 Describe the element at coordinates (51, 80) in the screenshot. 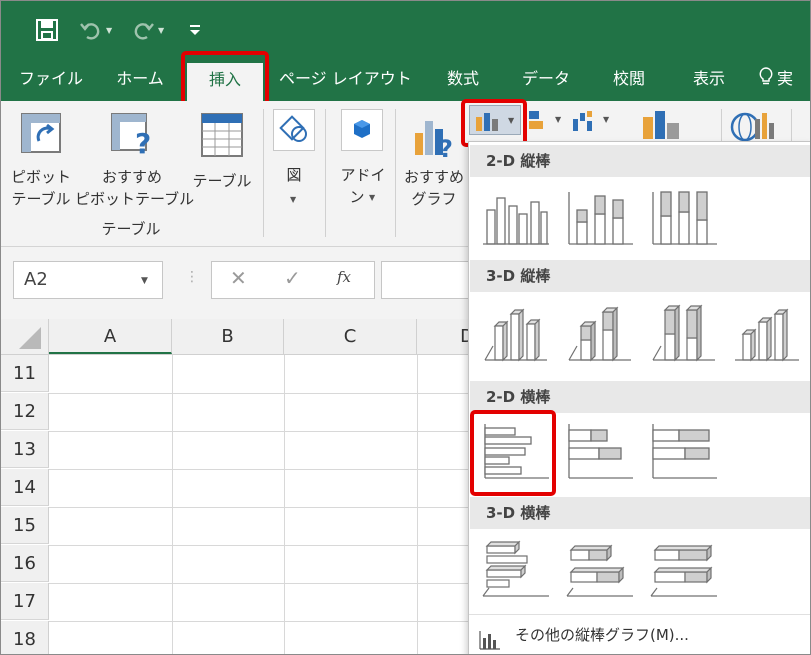

I see `tab-file: ファイル` at that location.